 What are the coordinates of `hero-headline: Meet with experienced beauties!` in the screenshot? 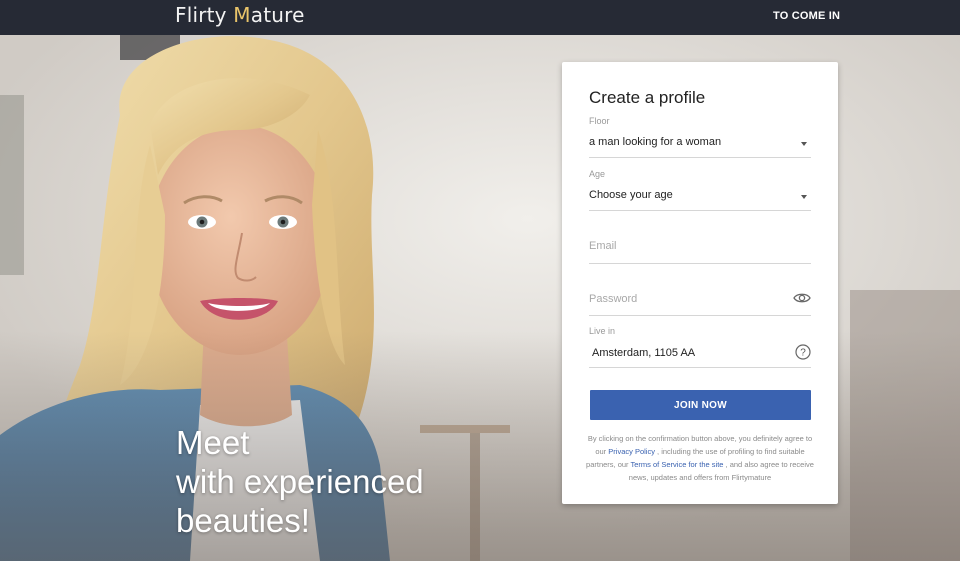 It's located at (336, 481).